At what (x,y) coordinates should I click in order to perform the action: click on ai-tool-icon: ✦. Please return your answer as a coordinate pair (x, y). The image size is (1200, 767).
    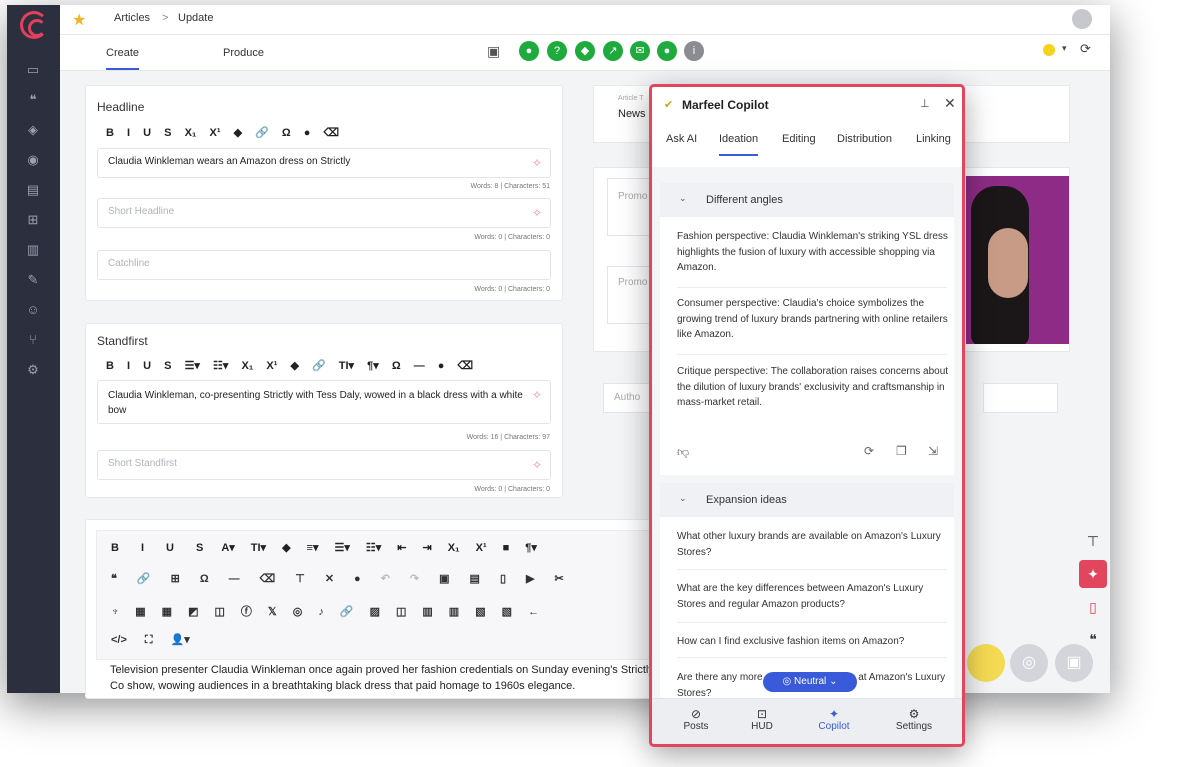
    Looking at the image, I should click on (1093, 574).